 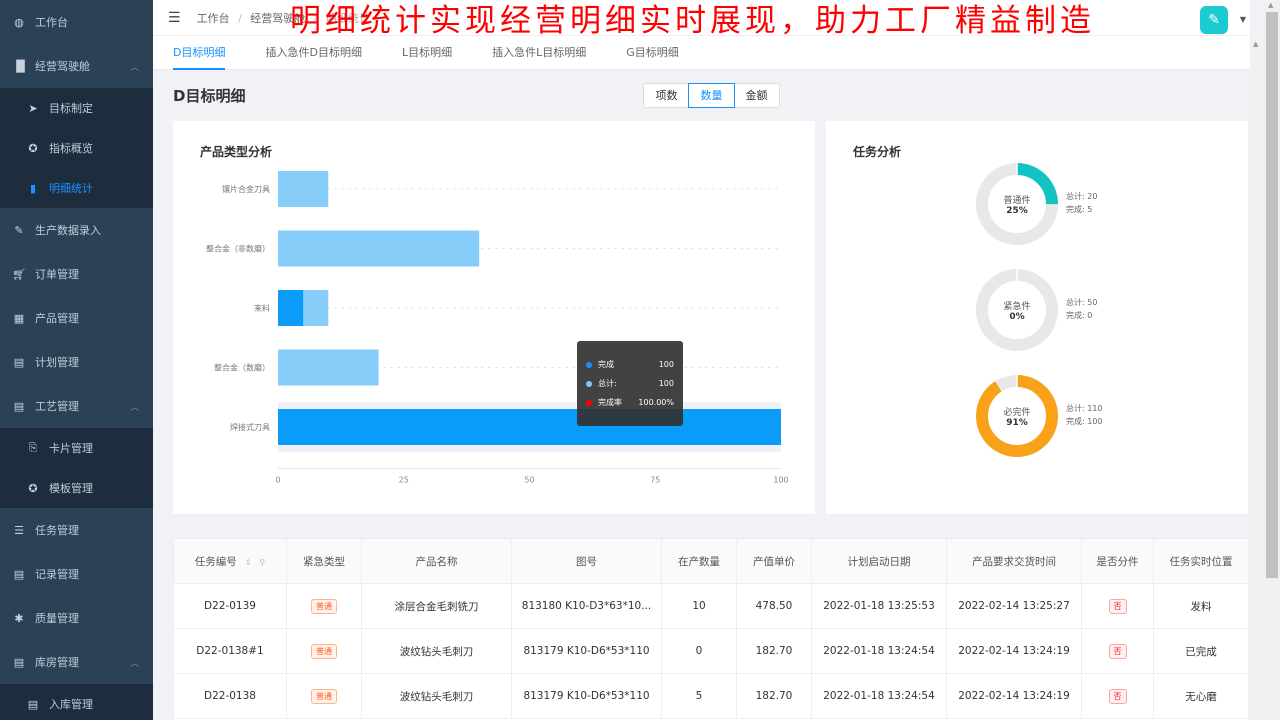 What do you see at coordinates (348, 18) in the screenshot?
I see `breadcrumb-item-current: 明细统计` at bounding box center [348, 18].